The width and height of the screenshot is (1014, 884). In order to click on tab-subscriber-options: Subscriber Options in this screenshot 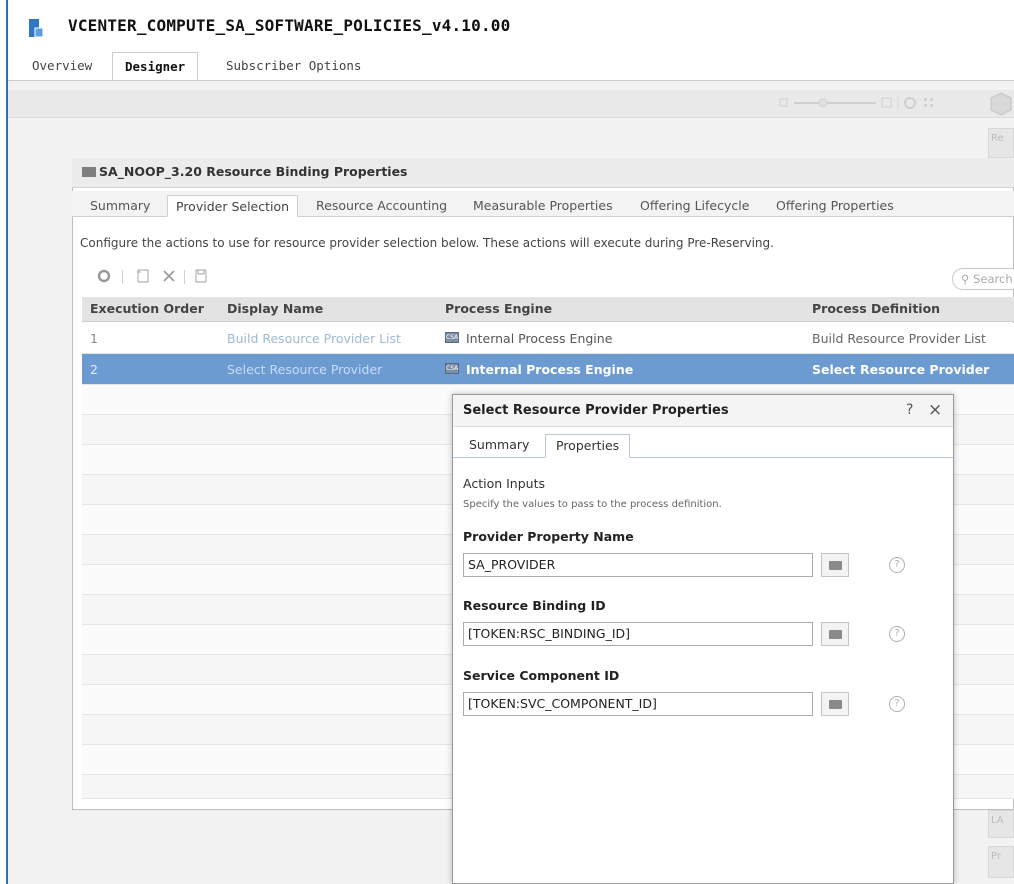, I will do `click(293, 66)`.